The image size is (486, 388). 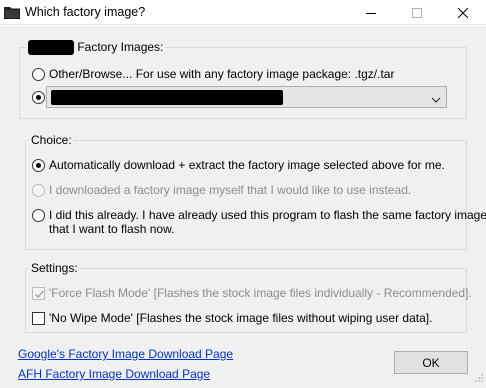 I want to click on no-wipe-checkbox, so click(x=38, y=318).